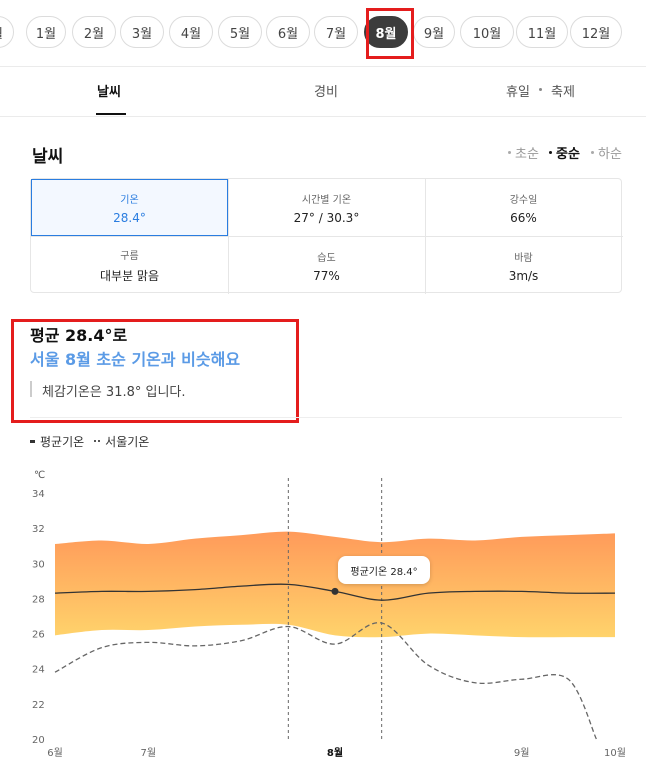 The width and height of the screenshot is (646, 778). What do you see at coordinates (94, 32) in the screenshot?
I see `month-pill: 2월` at bounding box center [94, 32].